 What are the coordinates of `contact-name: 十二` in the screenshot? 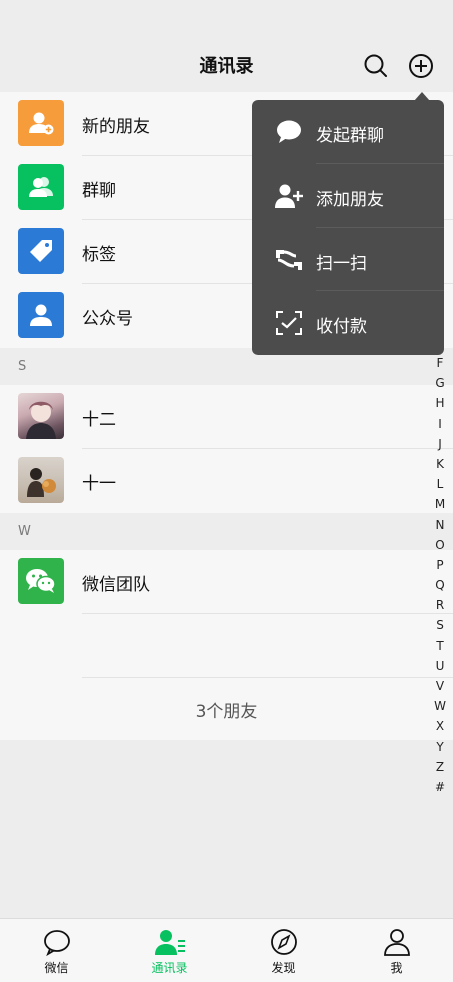 It's located at (99, 420).